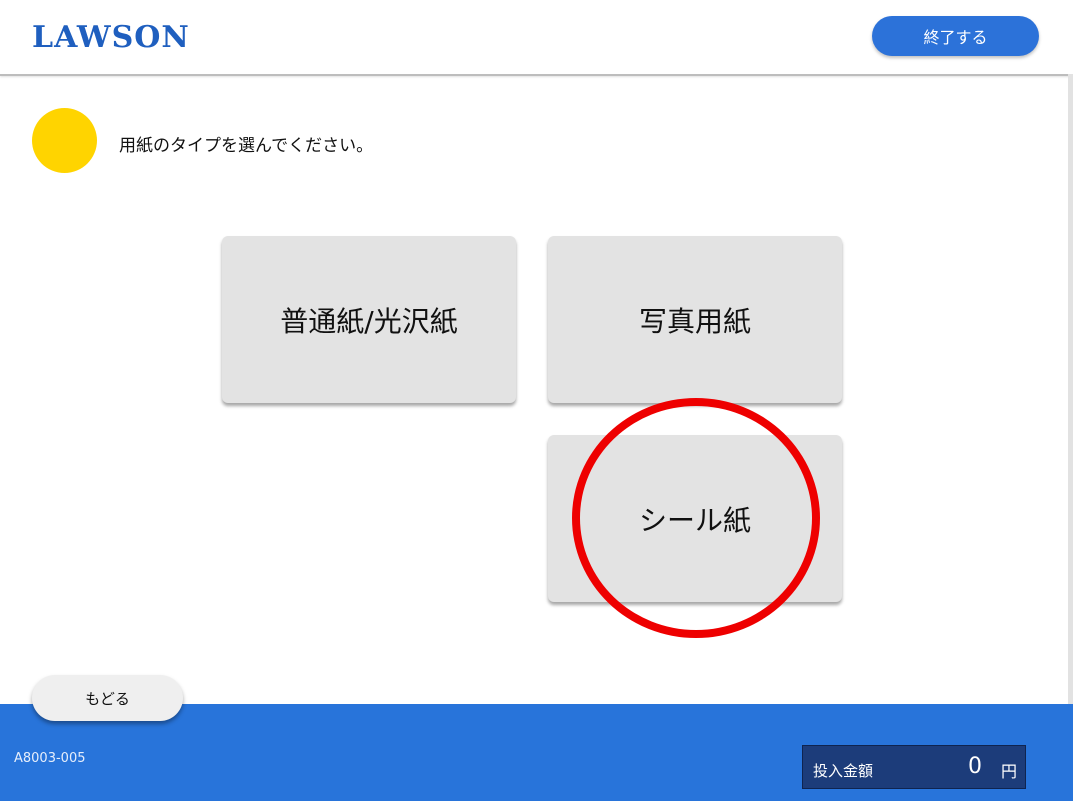 This screenshot has height=801, width=1073. Describe the element at coordinates (111, 37) in the screenshot. I see `lawson-logo: LAWSON` at that location.